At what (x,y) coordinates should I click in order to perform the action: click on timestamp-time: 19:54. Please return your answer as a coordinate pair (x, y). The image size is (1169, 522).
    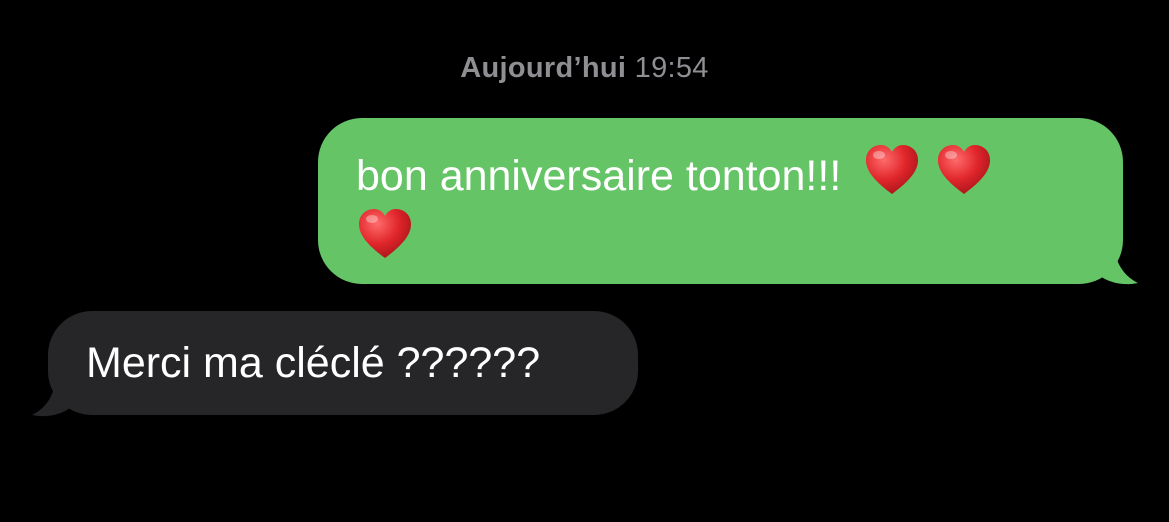
    Looking at the image, I should click on (671, 68).